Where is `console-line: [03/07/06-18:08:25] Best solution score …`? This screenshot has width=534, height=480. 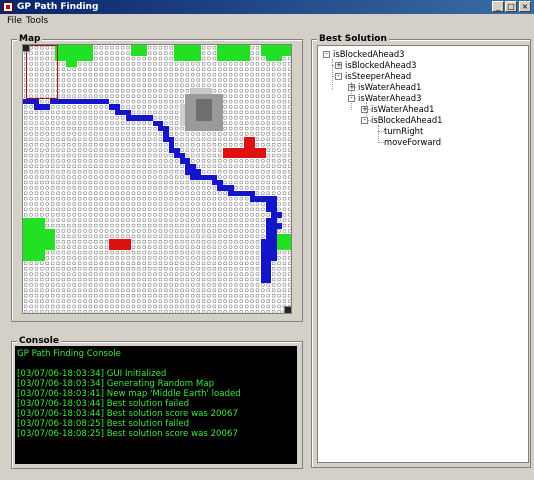
console-line: [03/07/06-18:08:25] Best solution score … is located at coordinates (127, 434).